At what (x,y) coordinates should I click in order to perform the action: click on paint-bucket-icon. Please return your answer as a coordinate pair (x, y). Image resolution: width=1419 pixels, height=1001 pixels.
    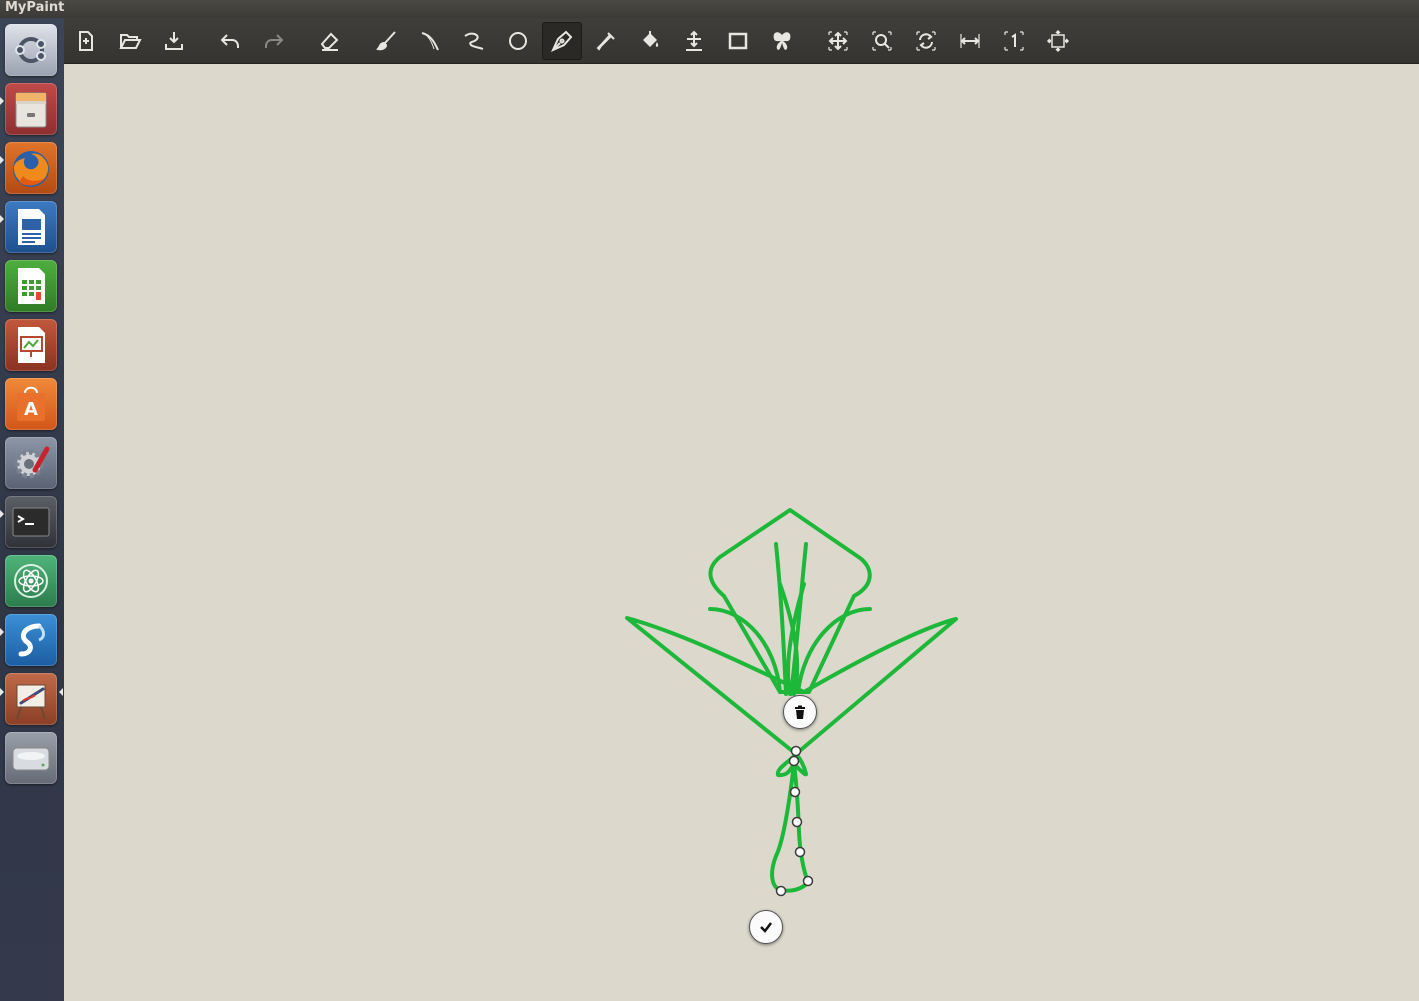
    Looking at the image, I should click on (650, 41).